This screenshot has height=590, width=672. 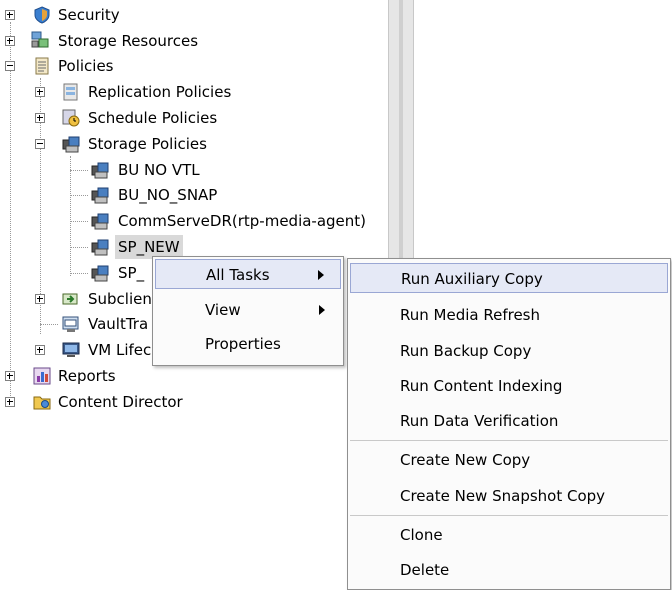 What do you see at coordinates (70, 324) in the screenshot?
I see `vault-tracker-icon` at bounding box center [70, 324].